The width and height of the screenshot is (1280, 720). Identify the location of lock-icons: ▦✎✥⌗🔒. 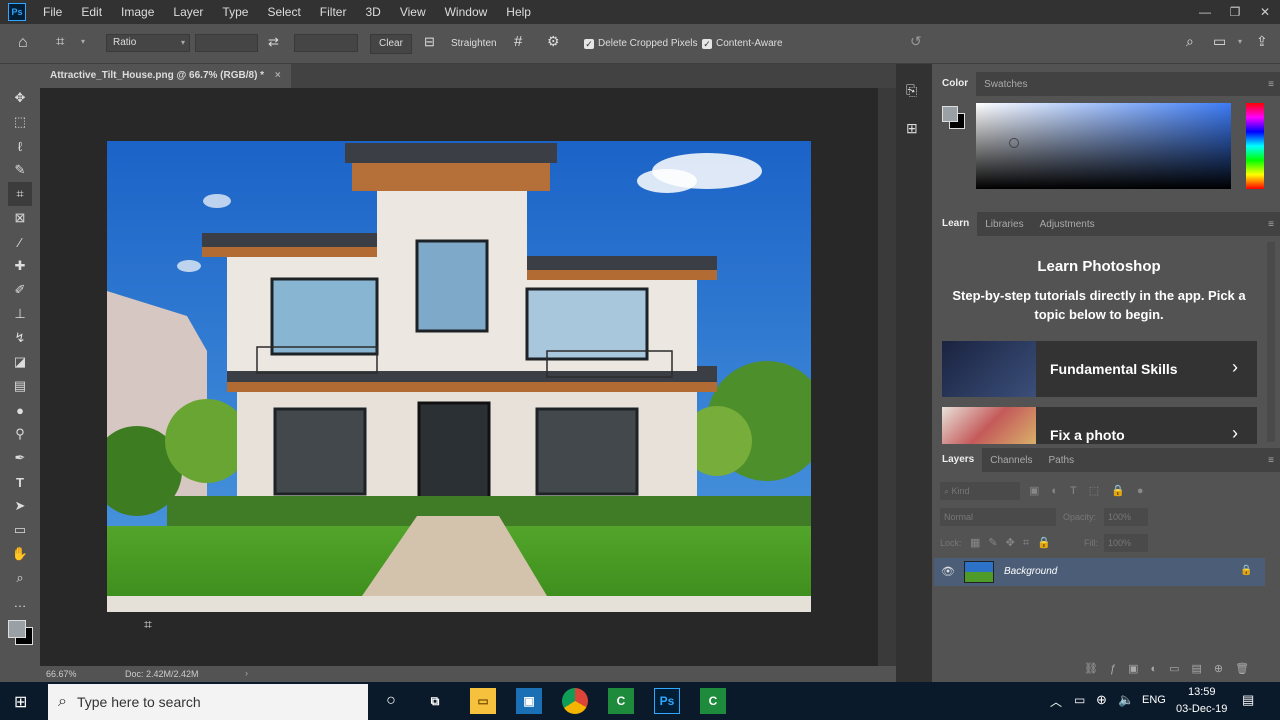
(1014, 543).